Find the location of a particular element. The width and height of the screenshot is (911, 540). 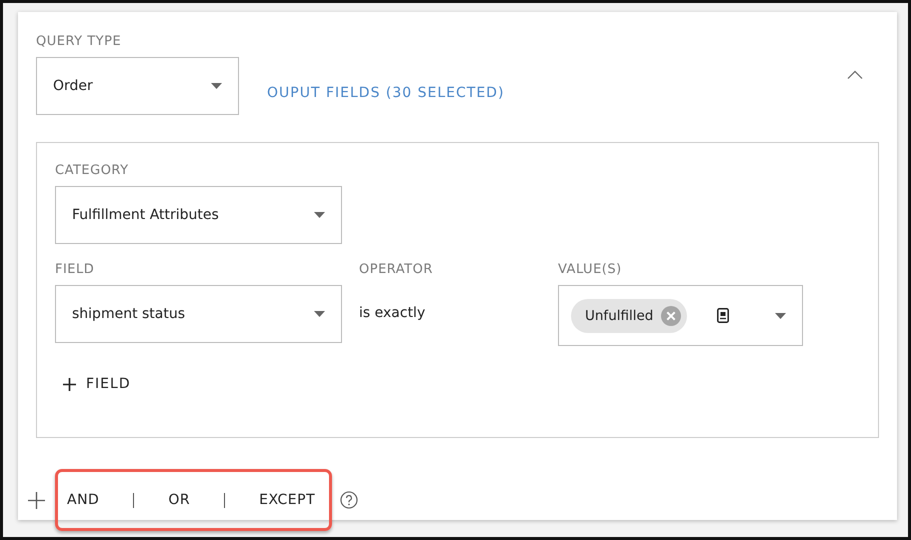

connector-button: EXCEPT is located at coordinates (287, 500).